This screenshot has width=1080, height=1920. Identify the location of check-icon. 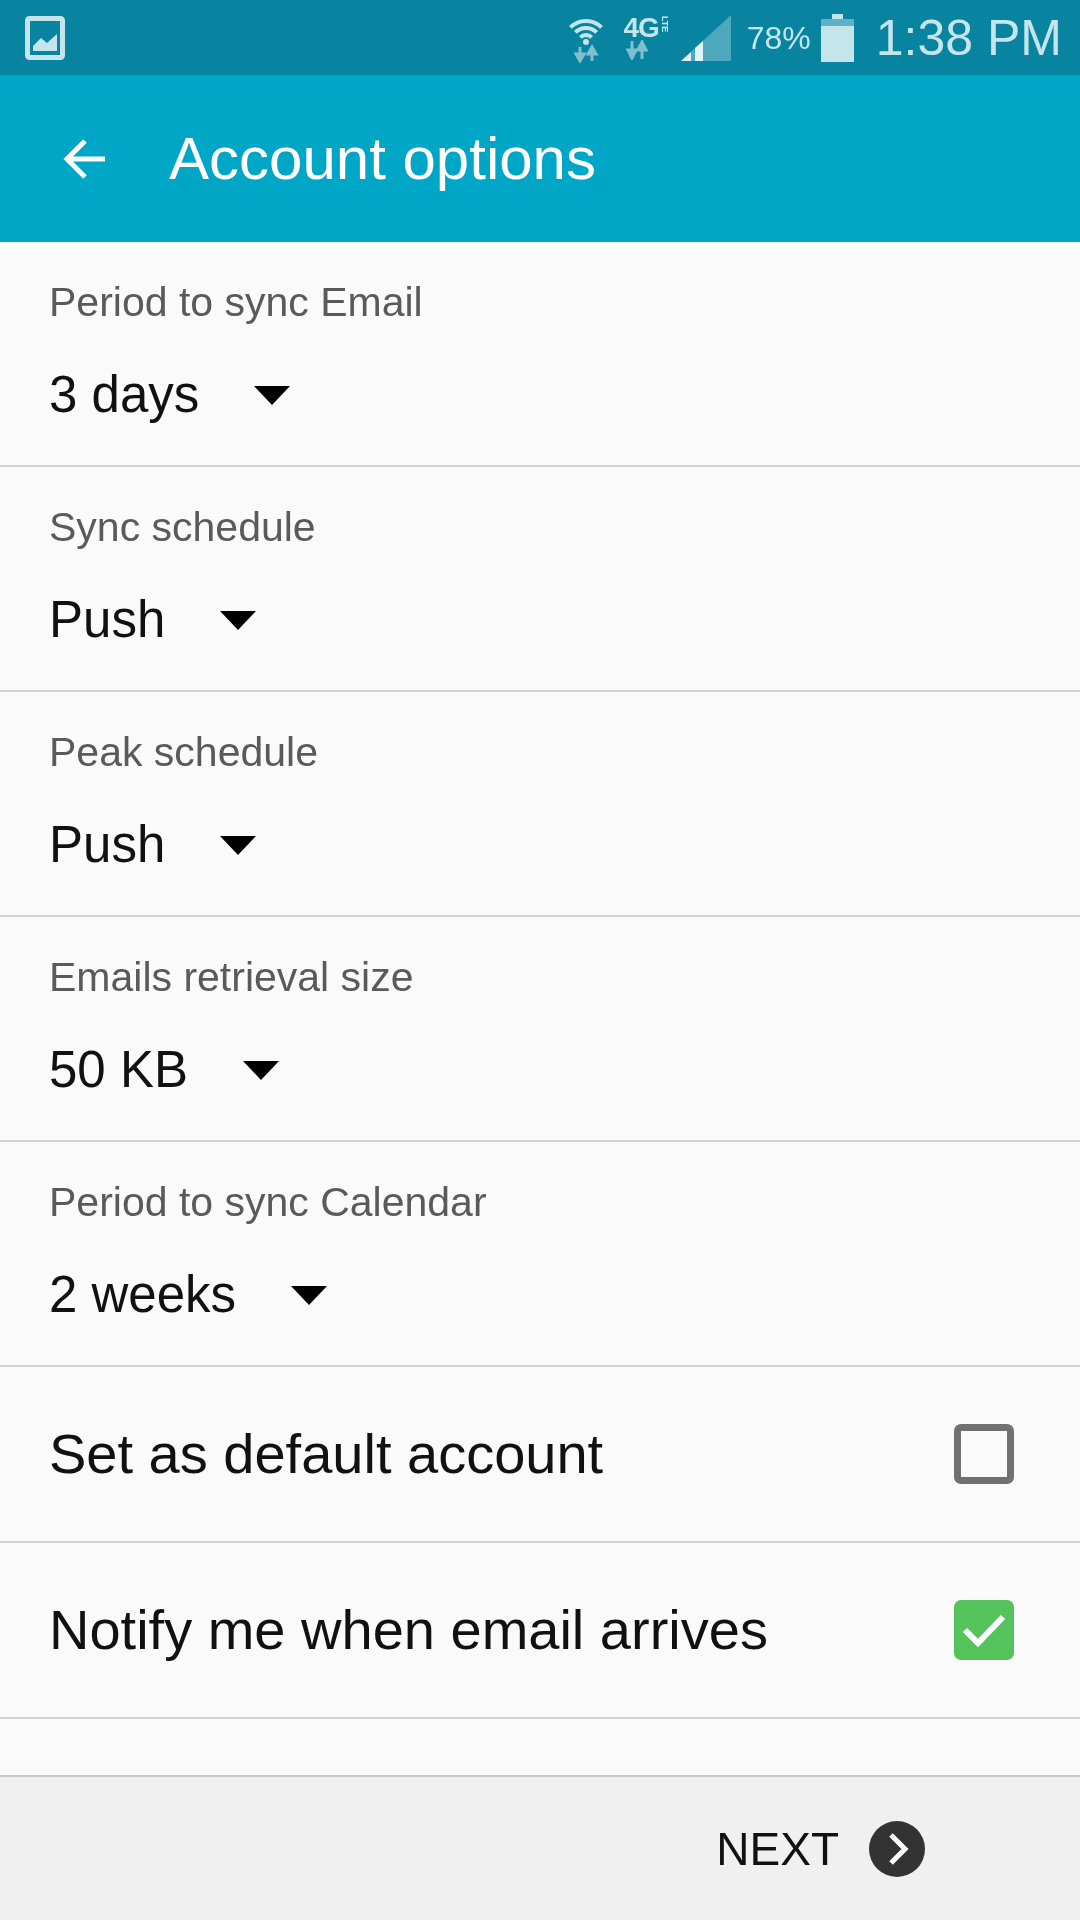
(984, 1630).